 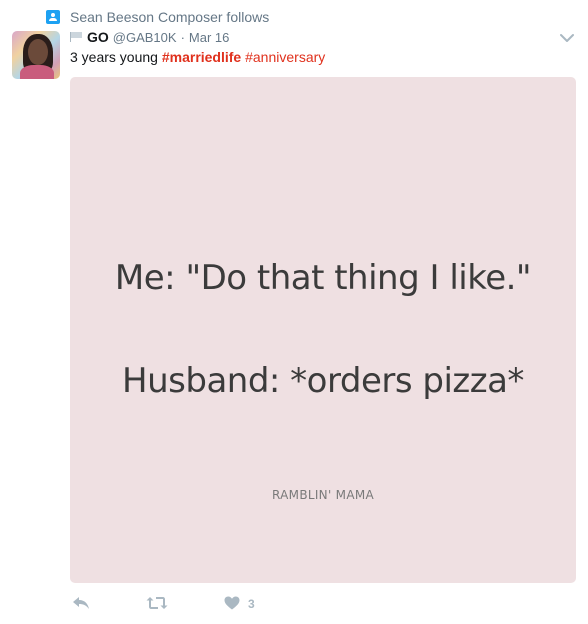 What do you see at coordinates (567, 36) in the screenshot?
I see `chevron-down-icon` at bounding box center [567, 36].